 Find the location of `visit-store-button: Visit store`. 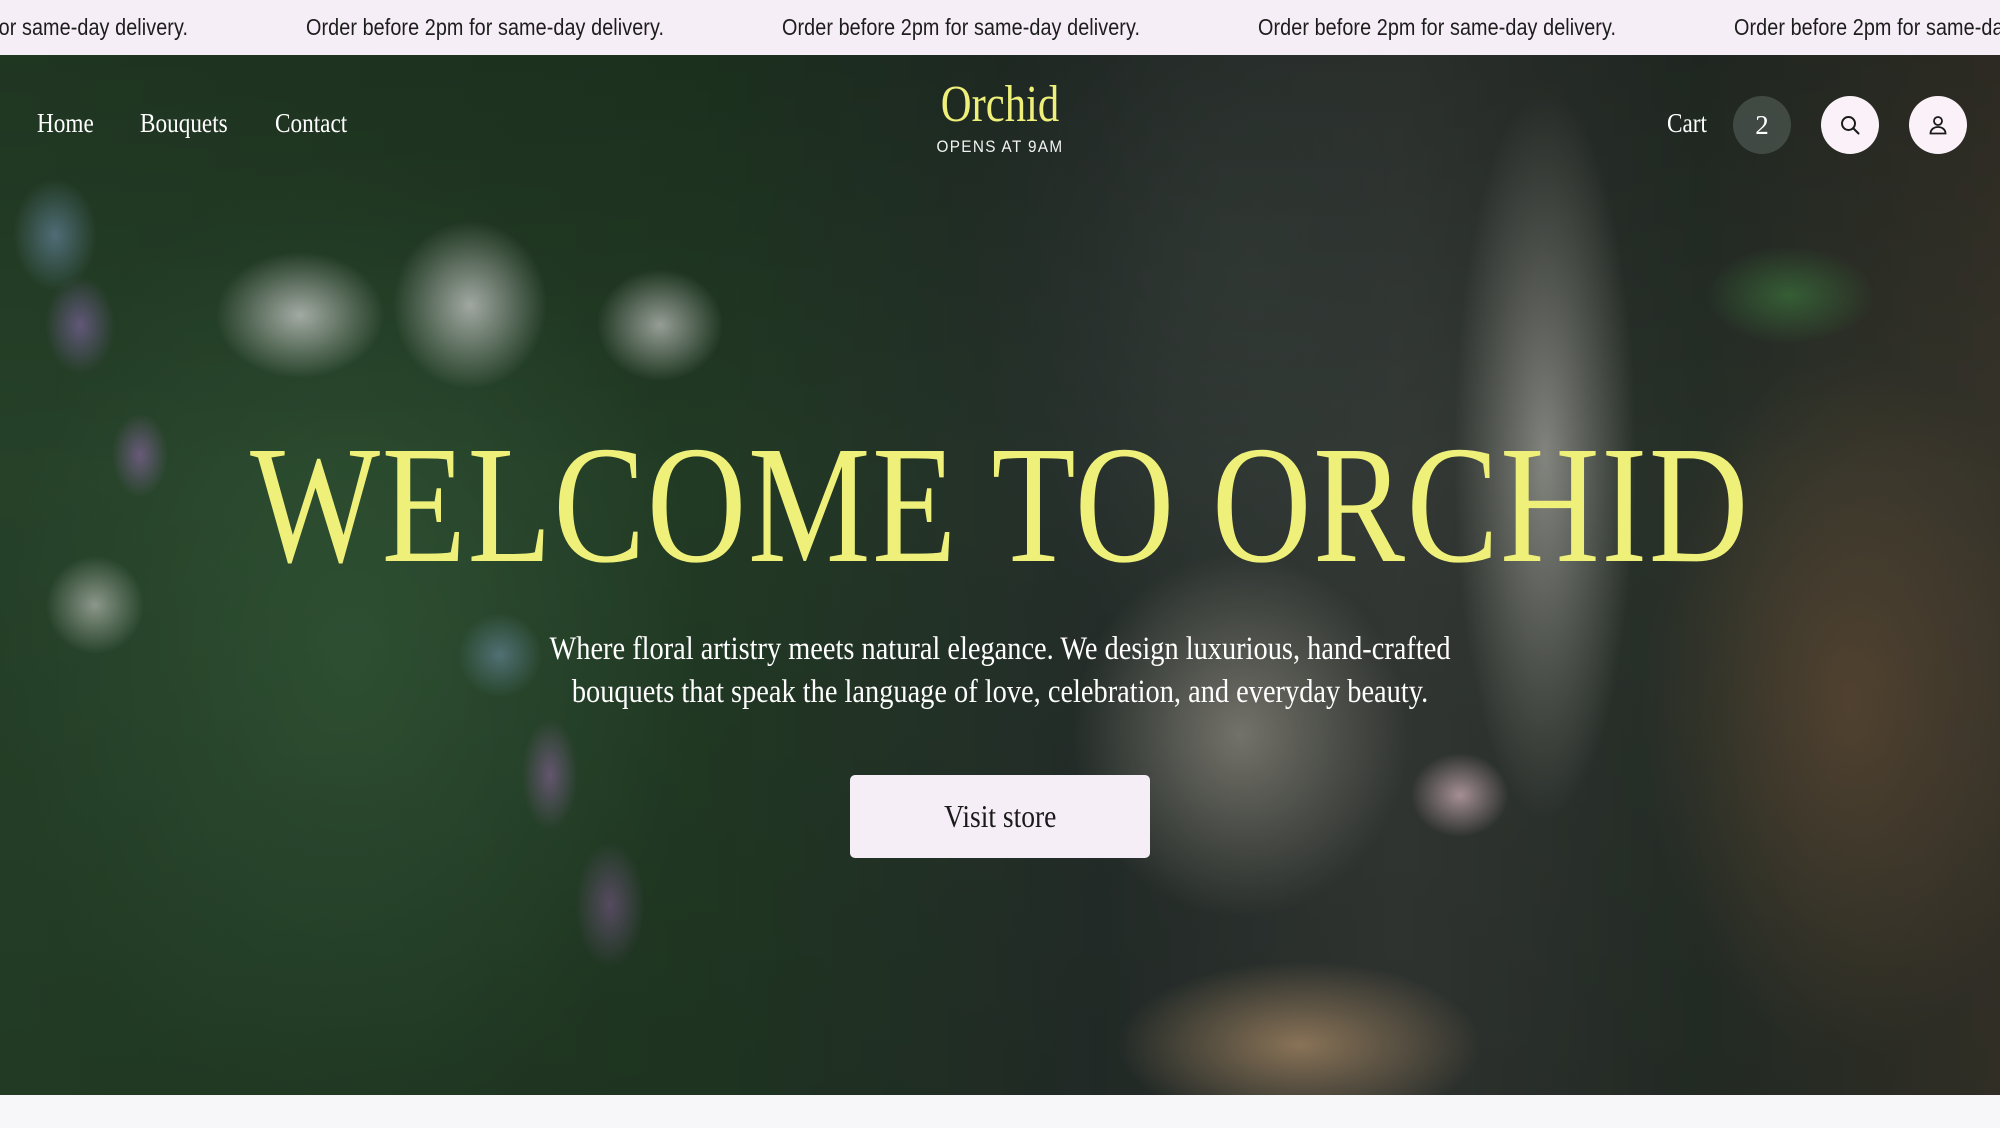

visit-store-button: Visit store is located at coordinates (1000, 816).